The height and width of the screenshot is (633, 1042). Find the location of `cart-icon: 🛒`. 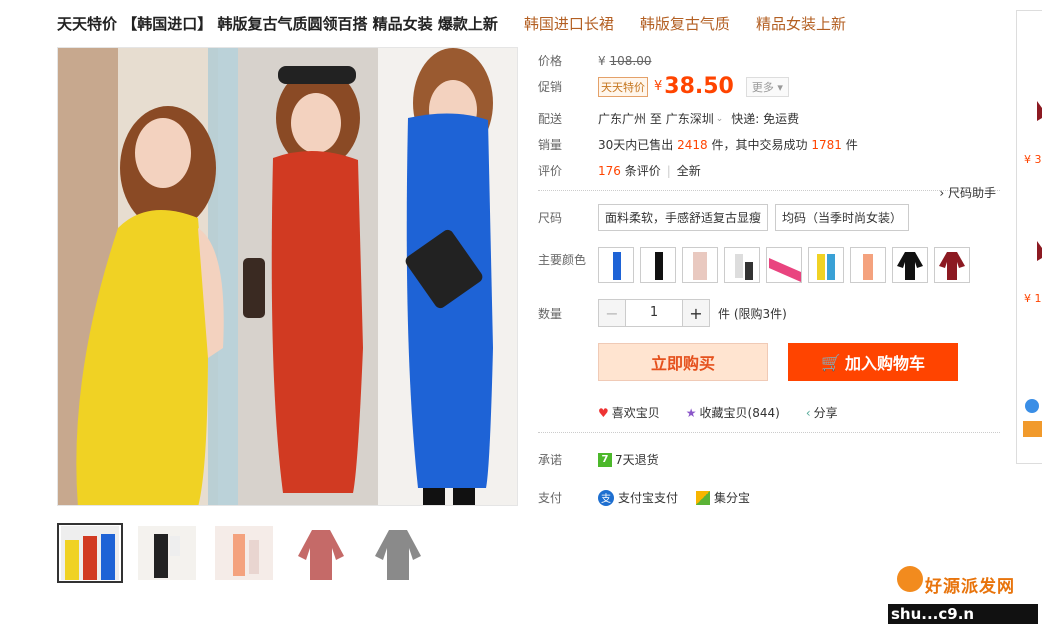

cart-icon: 🛒 is located at coordinates (831, 362).